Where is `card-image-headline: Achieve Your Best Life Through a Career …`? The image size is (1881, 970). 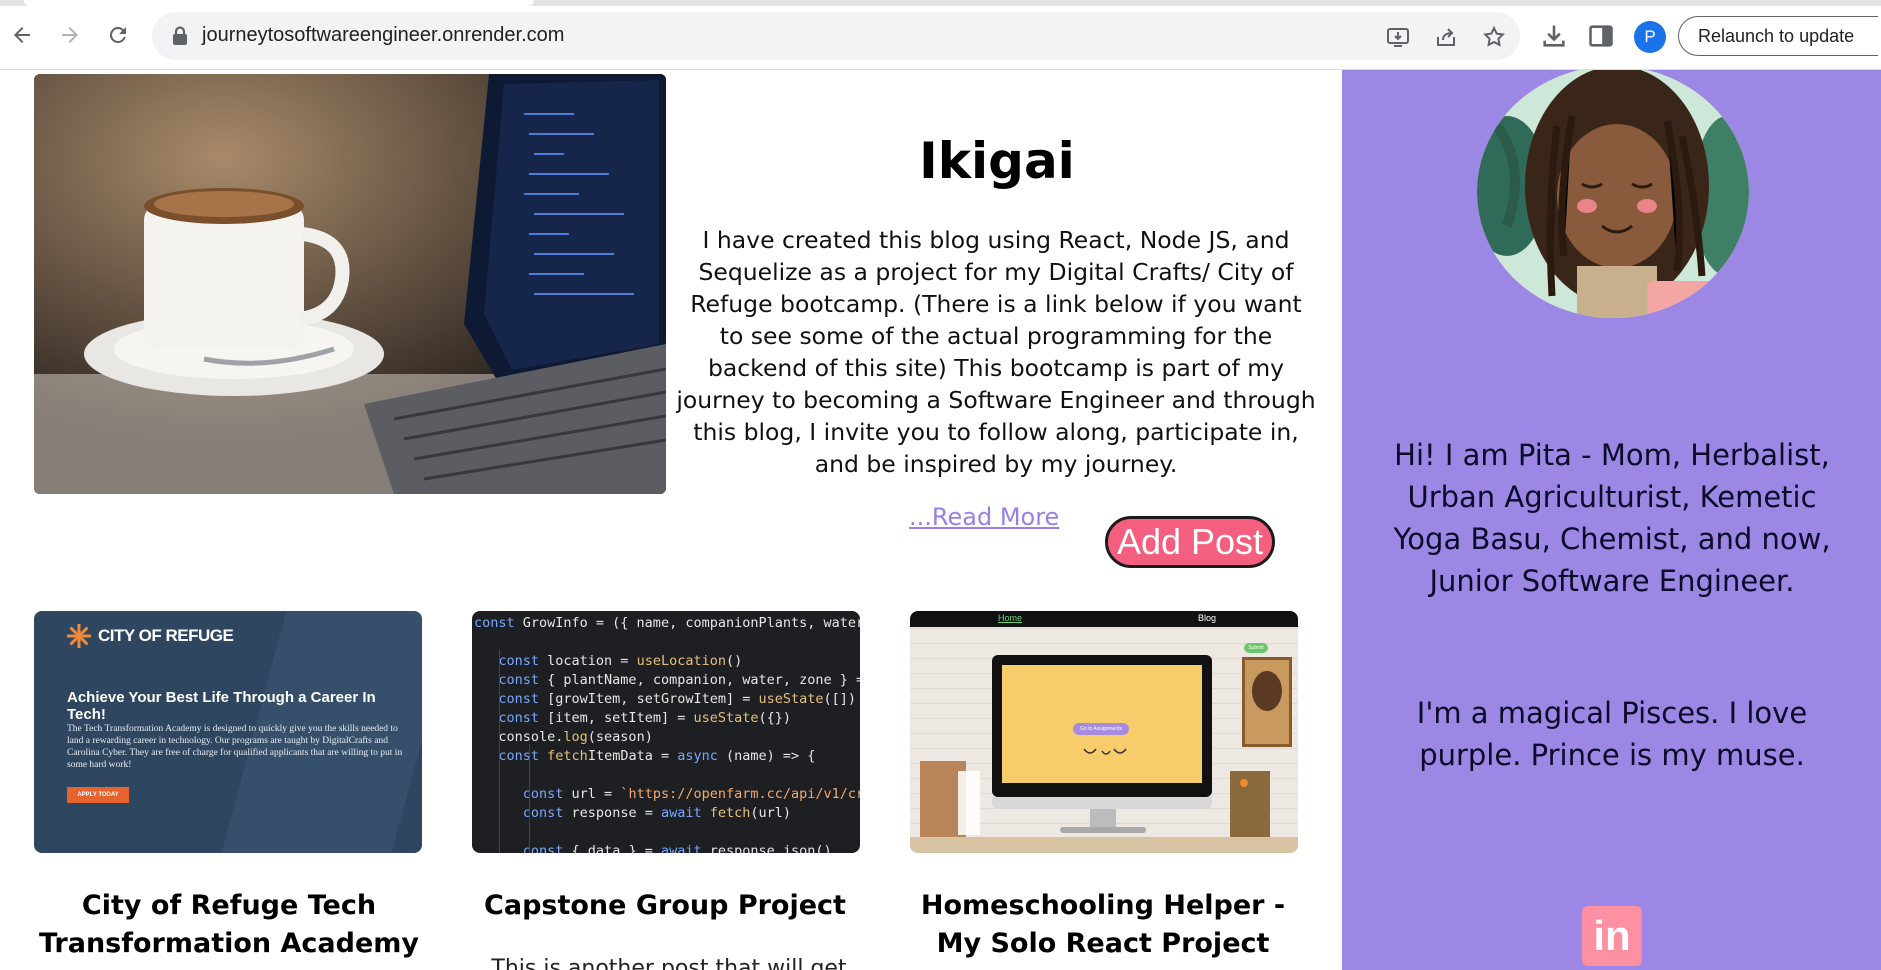 card-image-headline: Achieve Your Best Life Through a Career … is located at coordinates (221, 706).